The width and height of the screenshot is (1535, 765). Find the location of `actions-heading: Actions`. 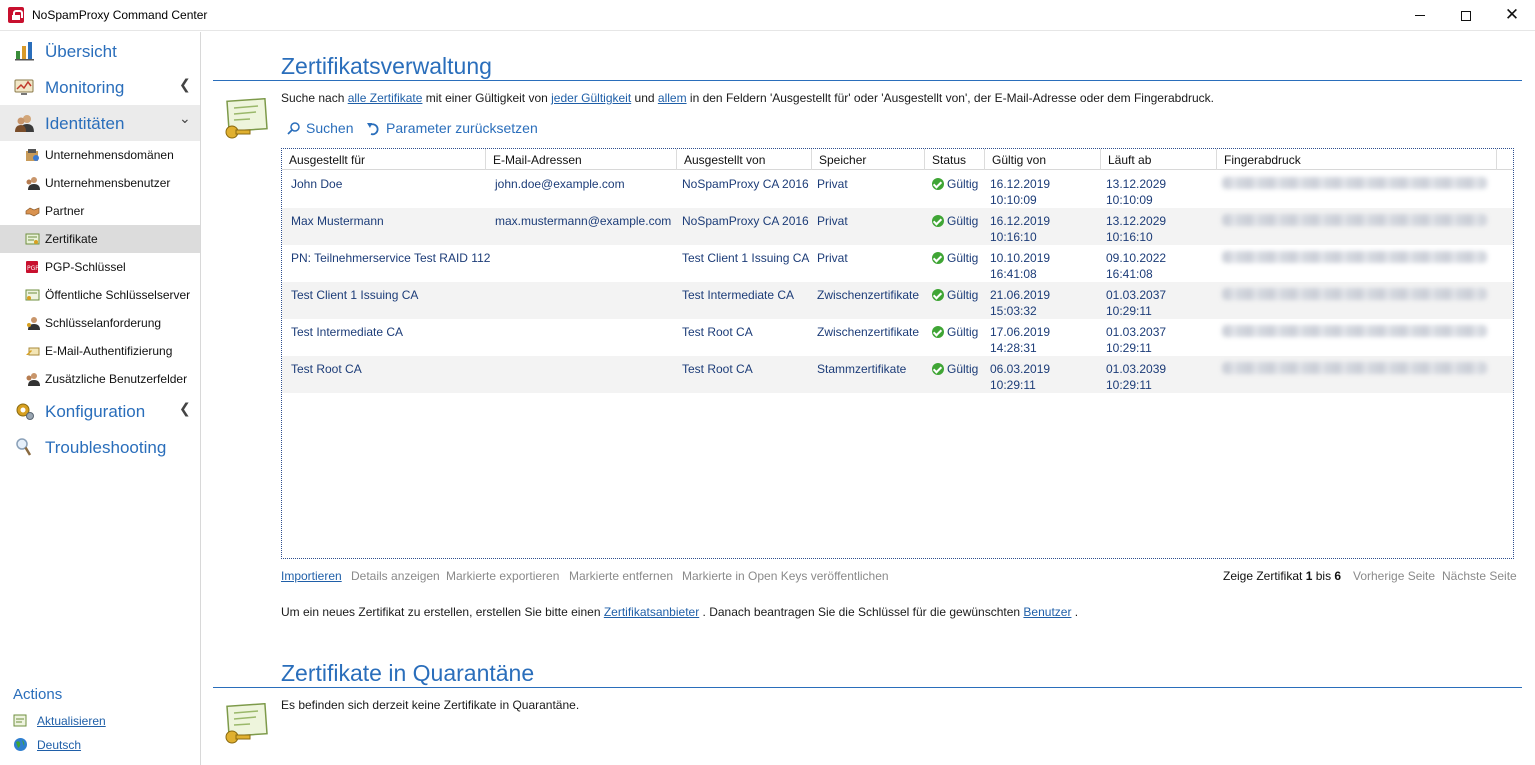

actions-heading: Actions is located at coordinates (38, 694).